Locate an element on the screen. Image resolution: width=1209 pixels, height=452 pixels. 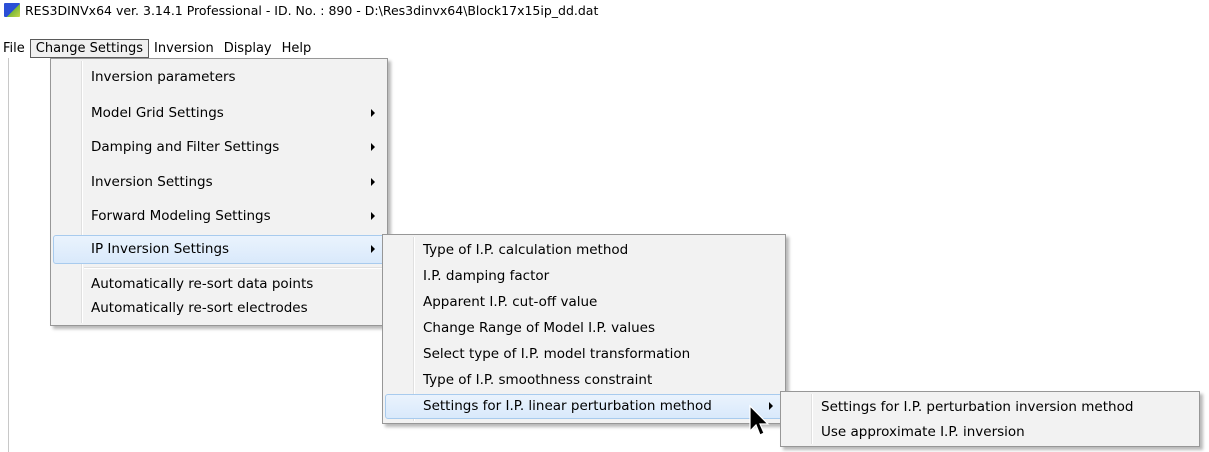
menu-item-ip-calculation-method: Type of I.P. calculation method is located at coordinates (584, 250).